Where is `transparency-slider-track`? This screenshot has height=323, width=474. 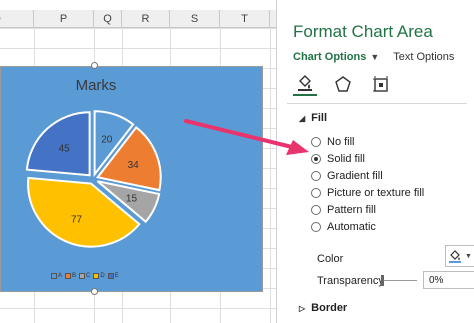 transparency-slider-track is located at coordinates (400, 280).